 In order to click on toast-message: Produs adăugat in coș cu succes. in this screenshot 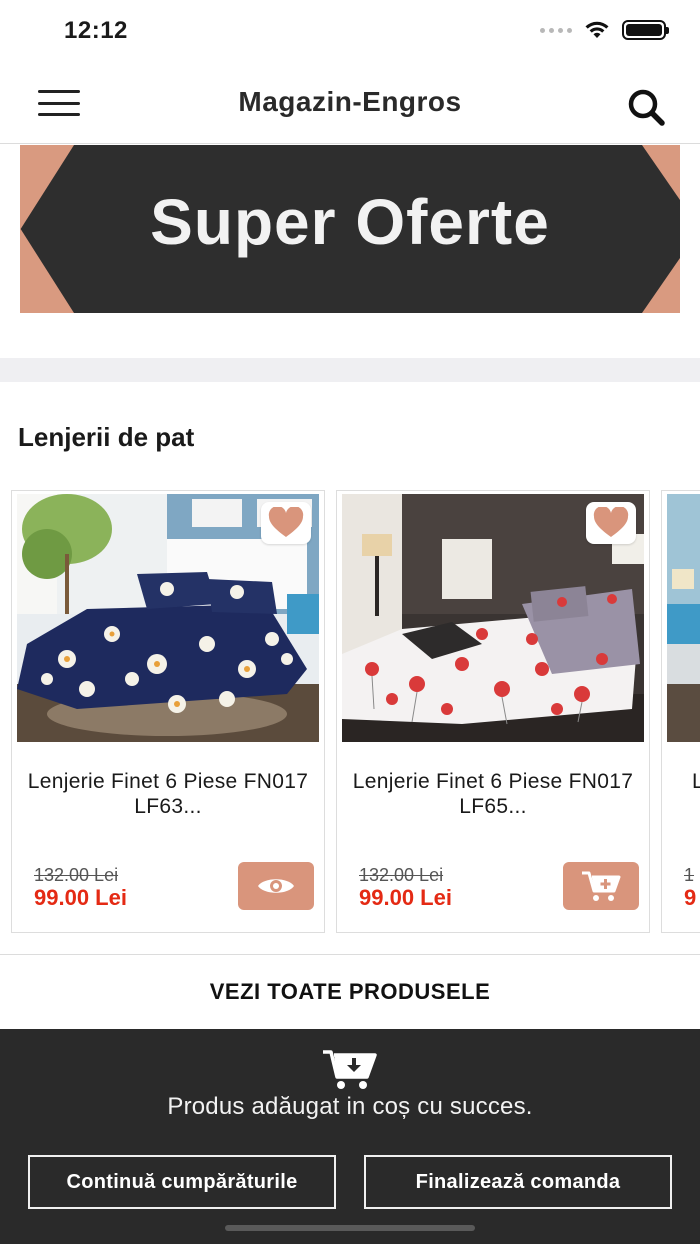, I will do `click(350, 1106)`.